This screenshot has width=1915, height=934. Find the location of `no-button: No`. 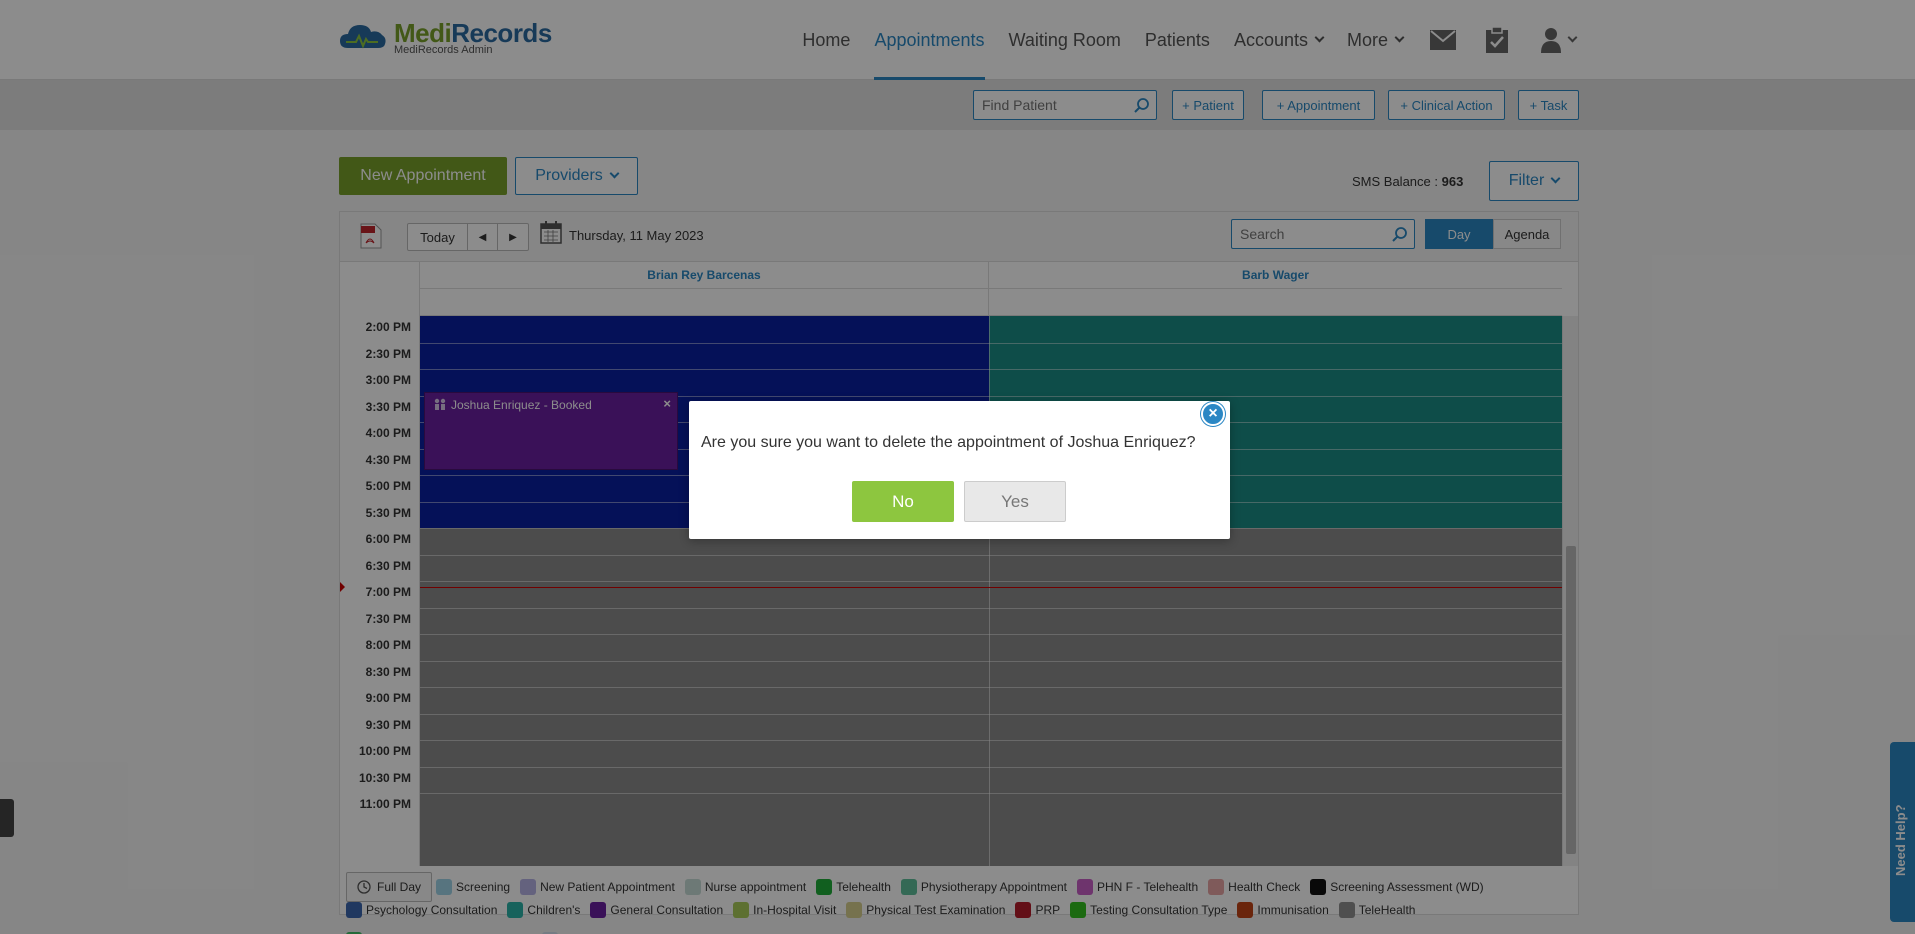

no-button: No is located at coordinates (903, 501).